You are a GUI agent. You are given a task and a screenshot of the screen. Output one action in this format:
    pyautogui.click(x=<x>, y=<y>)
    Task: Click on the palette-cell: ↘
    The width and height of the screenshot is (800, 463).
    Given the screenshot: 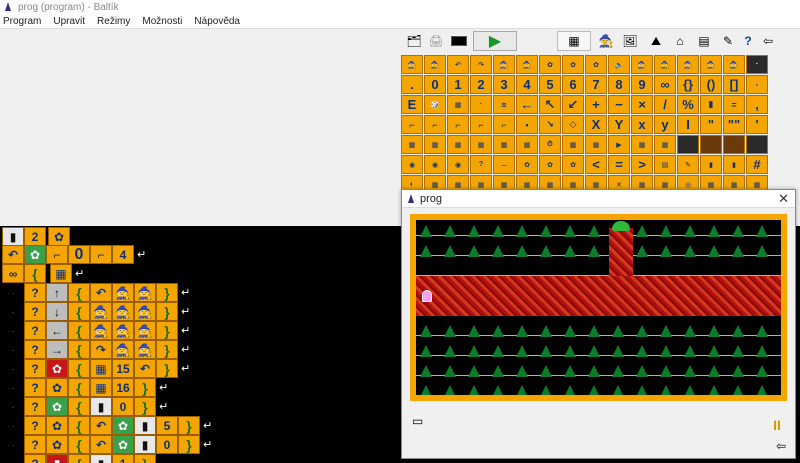 What is the action you would take?
    pyautogui.click(x=550, y=124)
    